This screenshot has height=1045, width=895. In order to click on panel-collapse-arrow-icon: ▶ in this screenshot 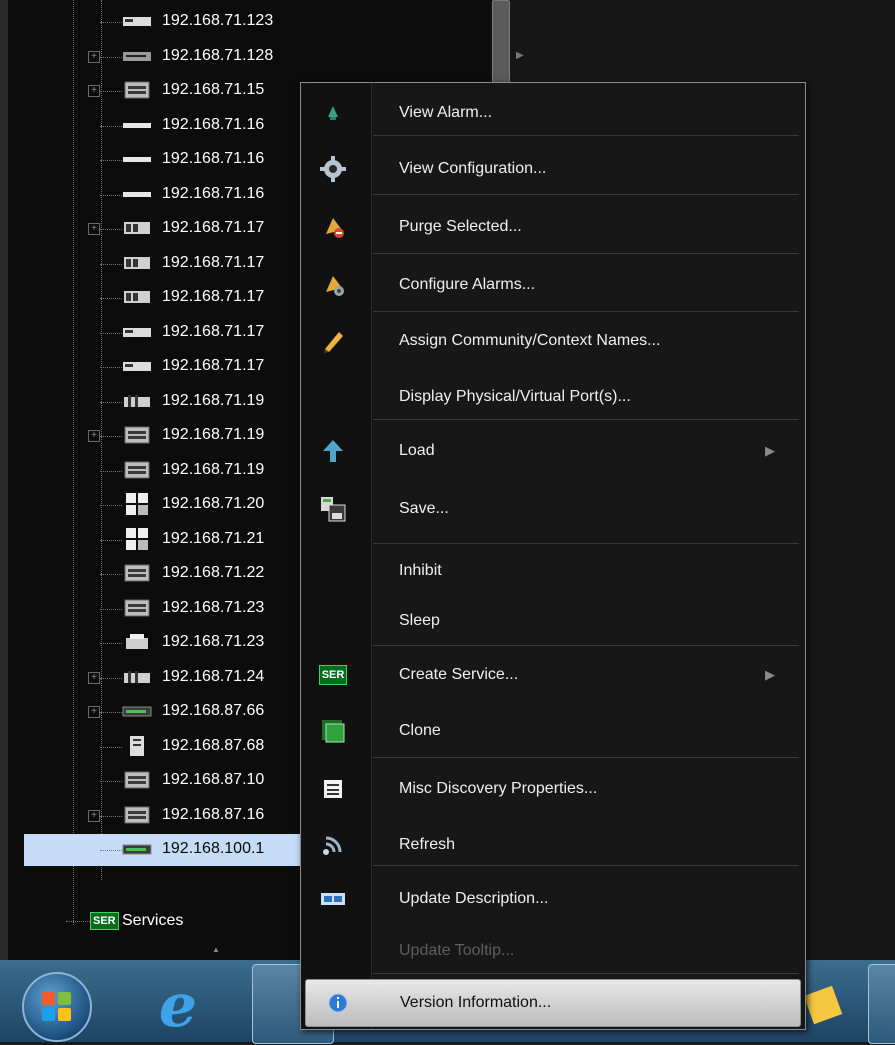, I will do `click(520, 55)`.